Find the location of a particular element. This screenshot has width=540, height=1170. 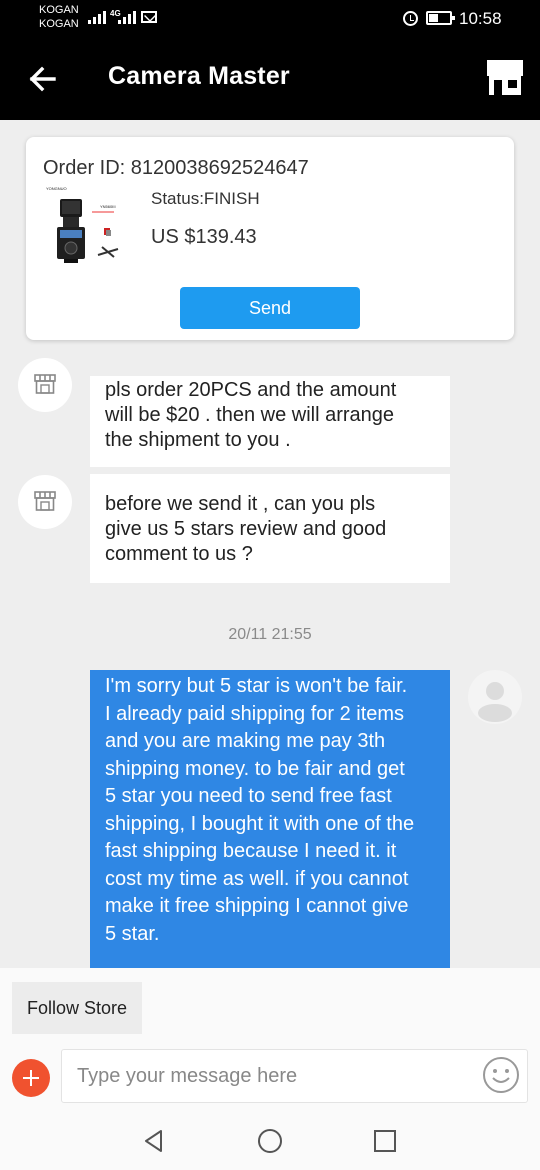

status-bar: KOGAN KOGAN 4G 10:58 is located at coordinates (270, 20).